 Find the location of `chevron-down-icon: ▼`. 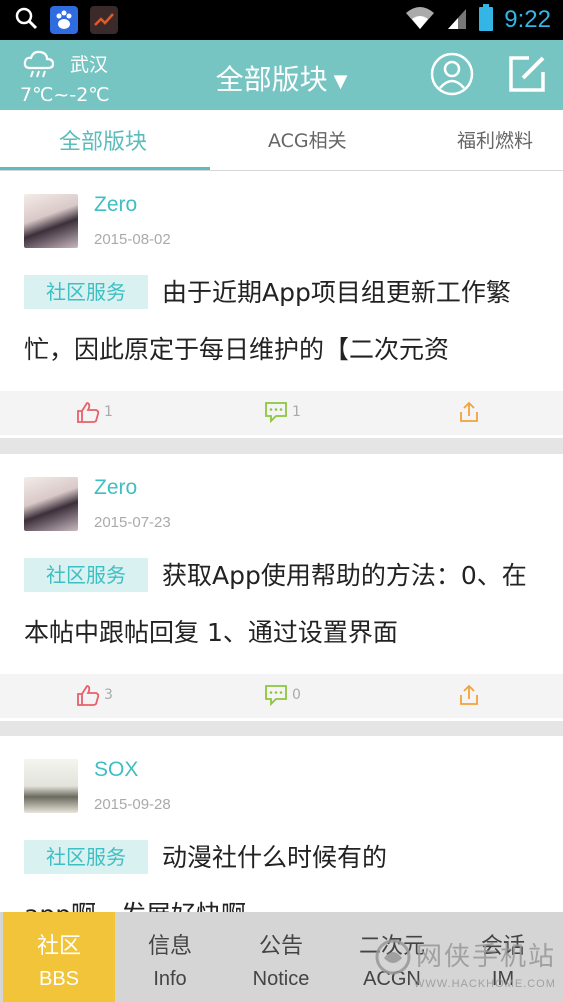

chevron-down-icon: ▼ is located at coordinates (340, 81).